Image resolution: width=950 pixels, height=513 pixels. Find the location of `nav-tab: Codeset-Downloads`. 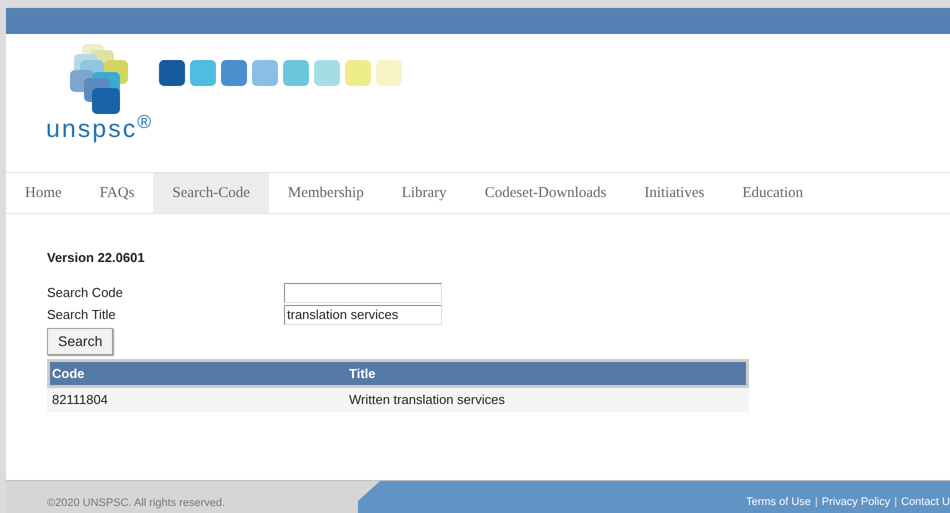

nav-tab: Codeset-Downloads is located at coordinates (546, 193).